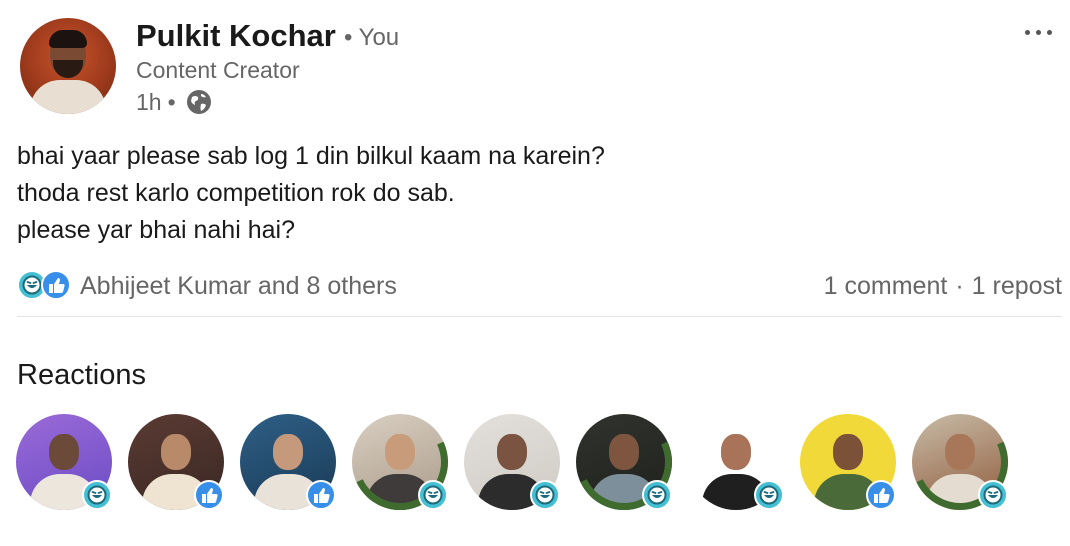 Image resolution: width=1070 pixels, height=546 pixels. Describe the element at coordinates (198, 102) in the screenshot. I see `globe-icon` at that location.